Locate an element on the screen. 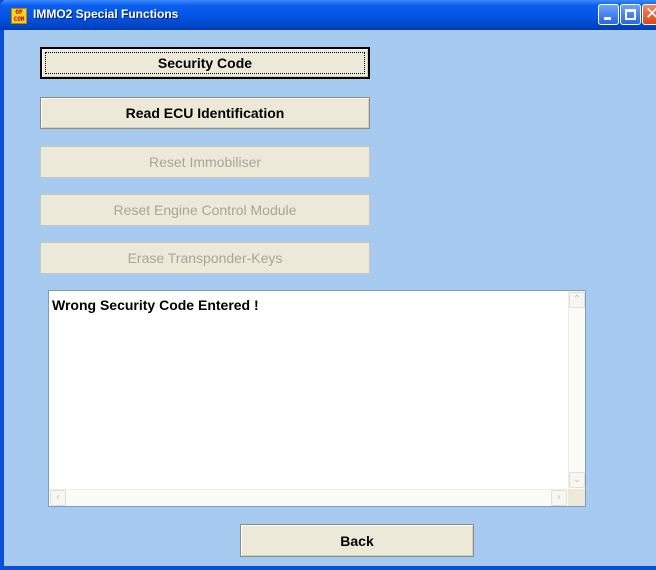 The image size is (656, 570). scroll-left-icon: ‹ is located at coordinates (58, 498).